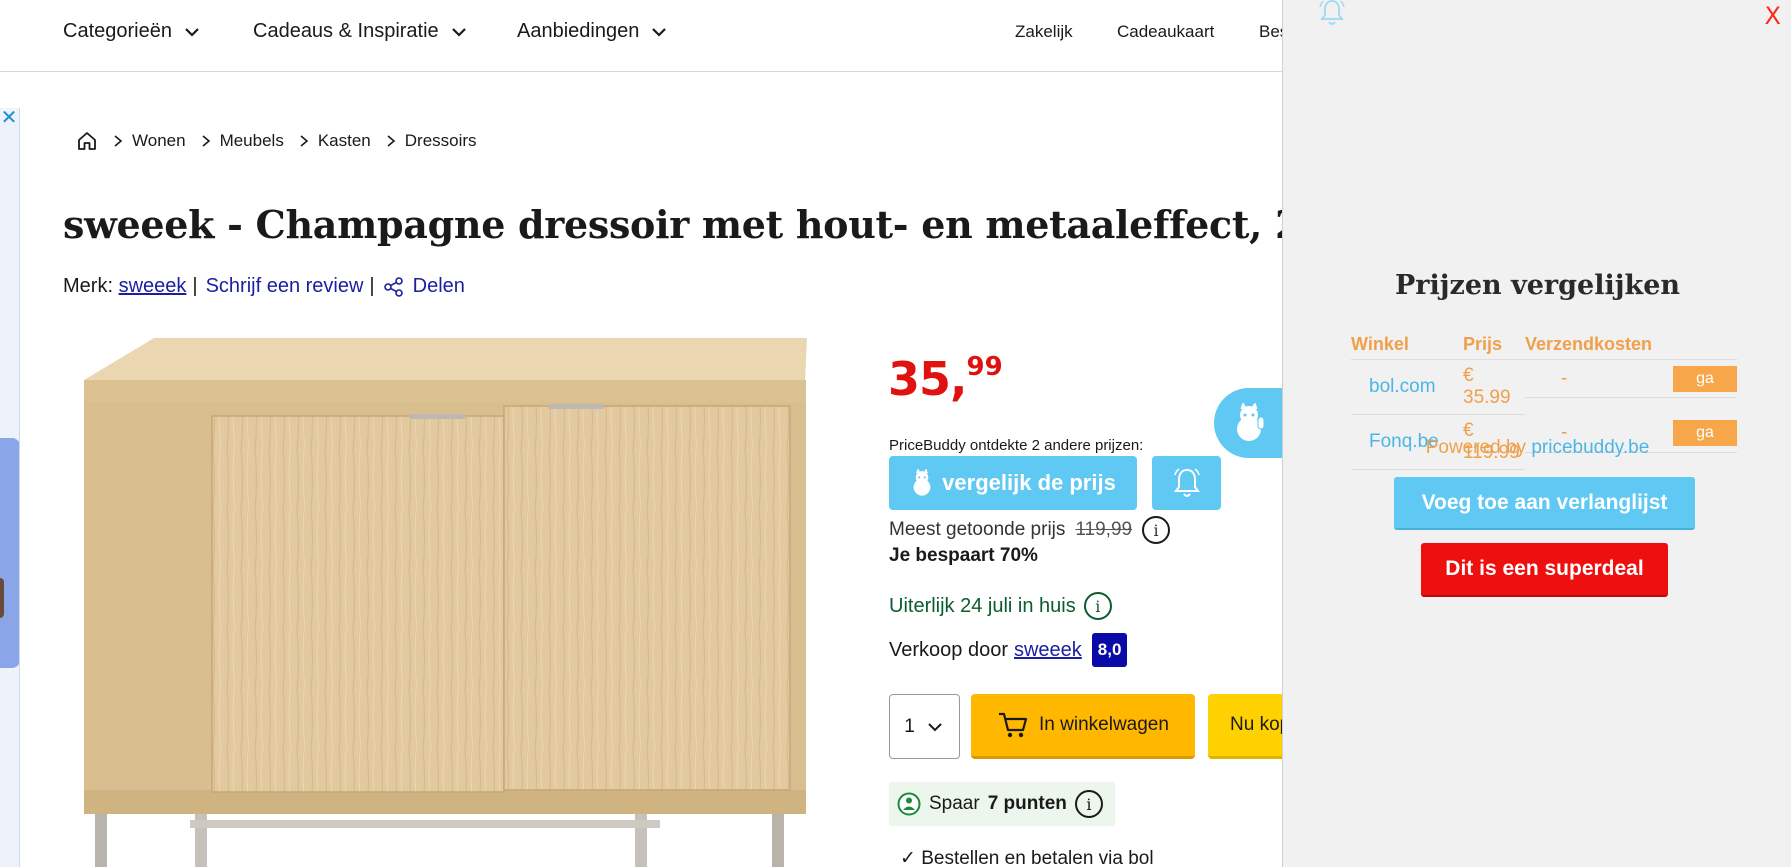 The width and height of the screenshot is (1791, 867). What do you see at coordinates (1044, 32) in the screenshot?
I see `nav-business-link: Zakelijk` at bounding box center [1044, 32].